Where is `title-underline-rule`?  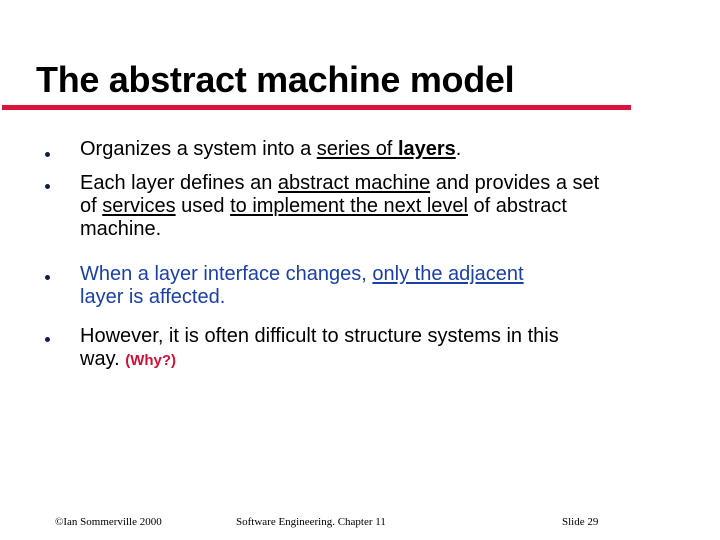 title-underline-rule is located at coordinates (316, 107).